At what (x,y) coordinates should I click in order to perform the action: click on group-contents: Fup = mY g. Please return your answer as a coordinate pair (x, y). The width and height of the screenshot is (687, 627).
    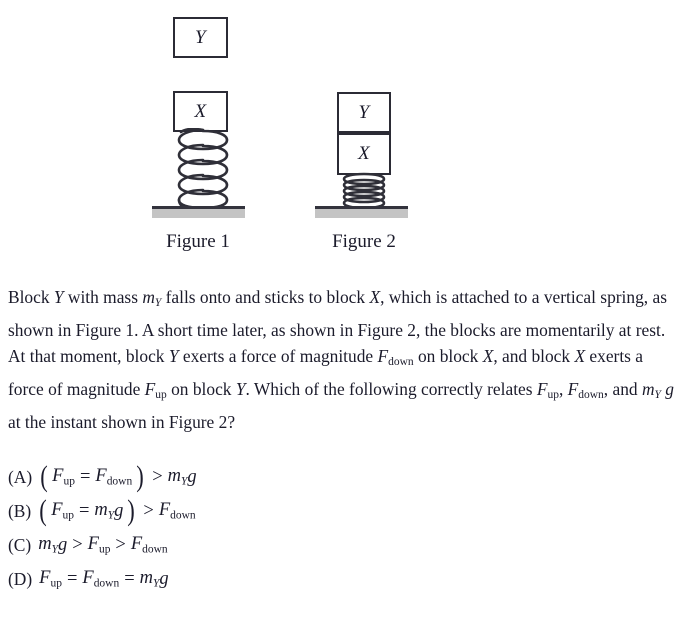
    Looking at the image, I should click on (87, 510).